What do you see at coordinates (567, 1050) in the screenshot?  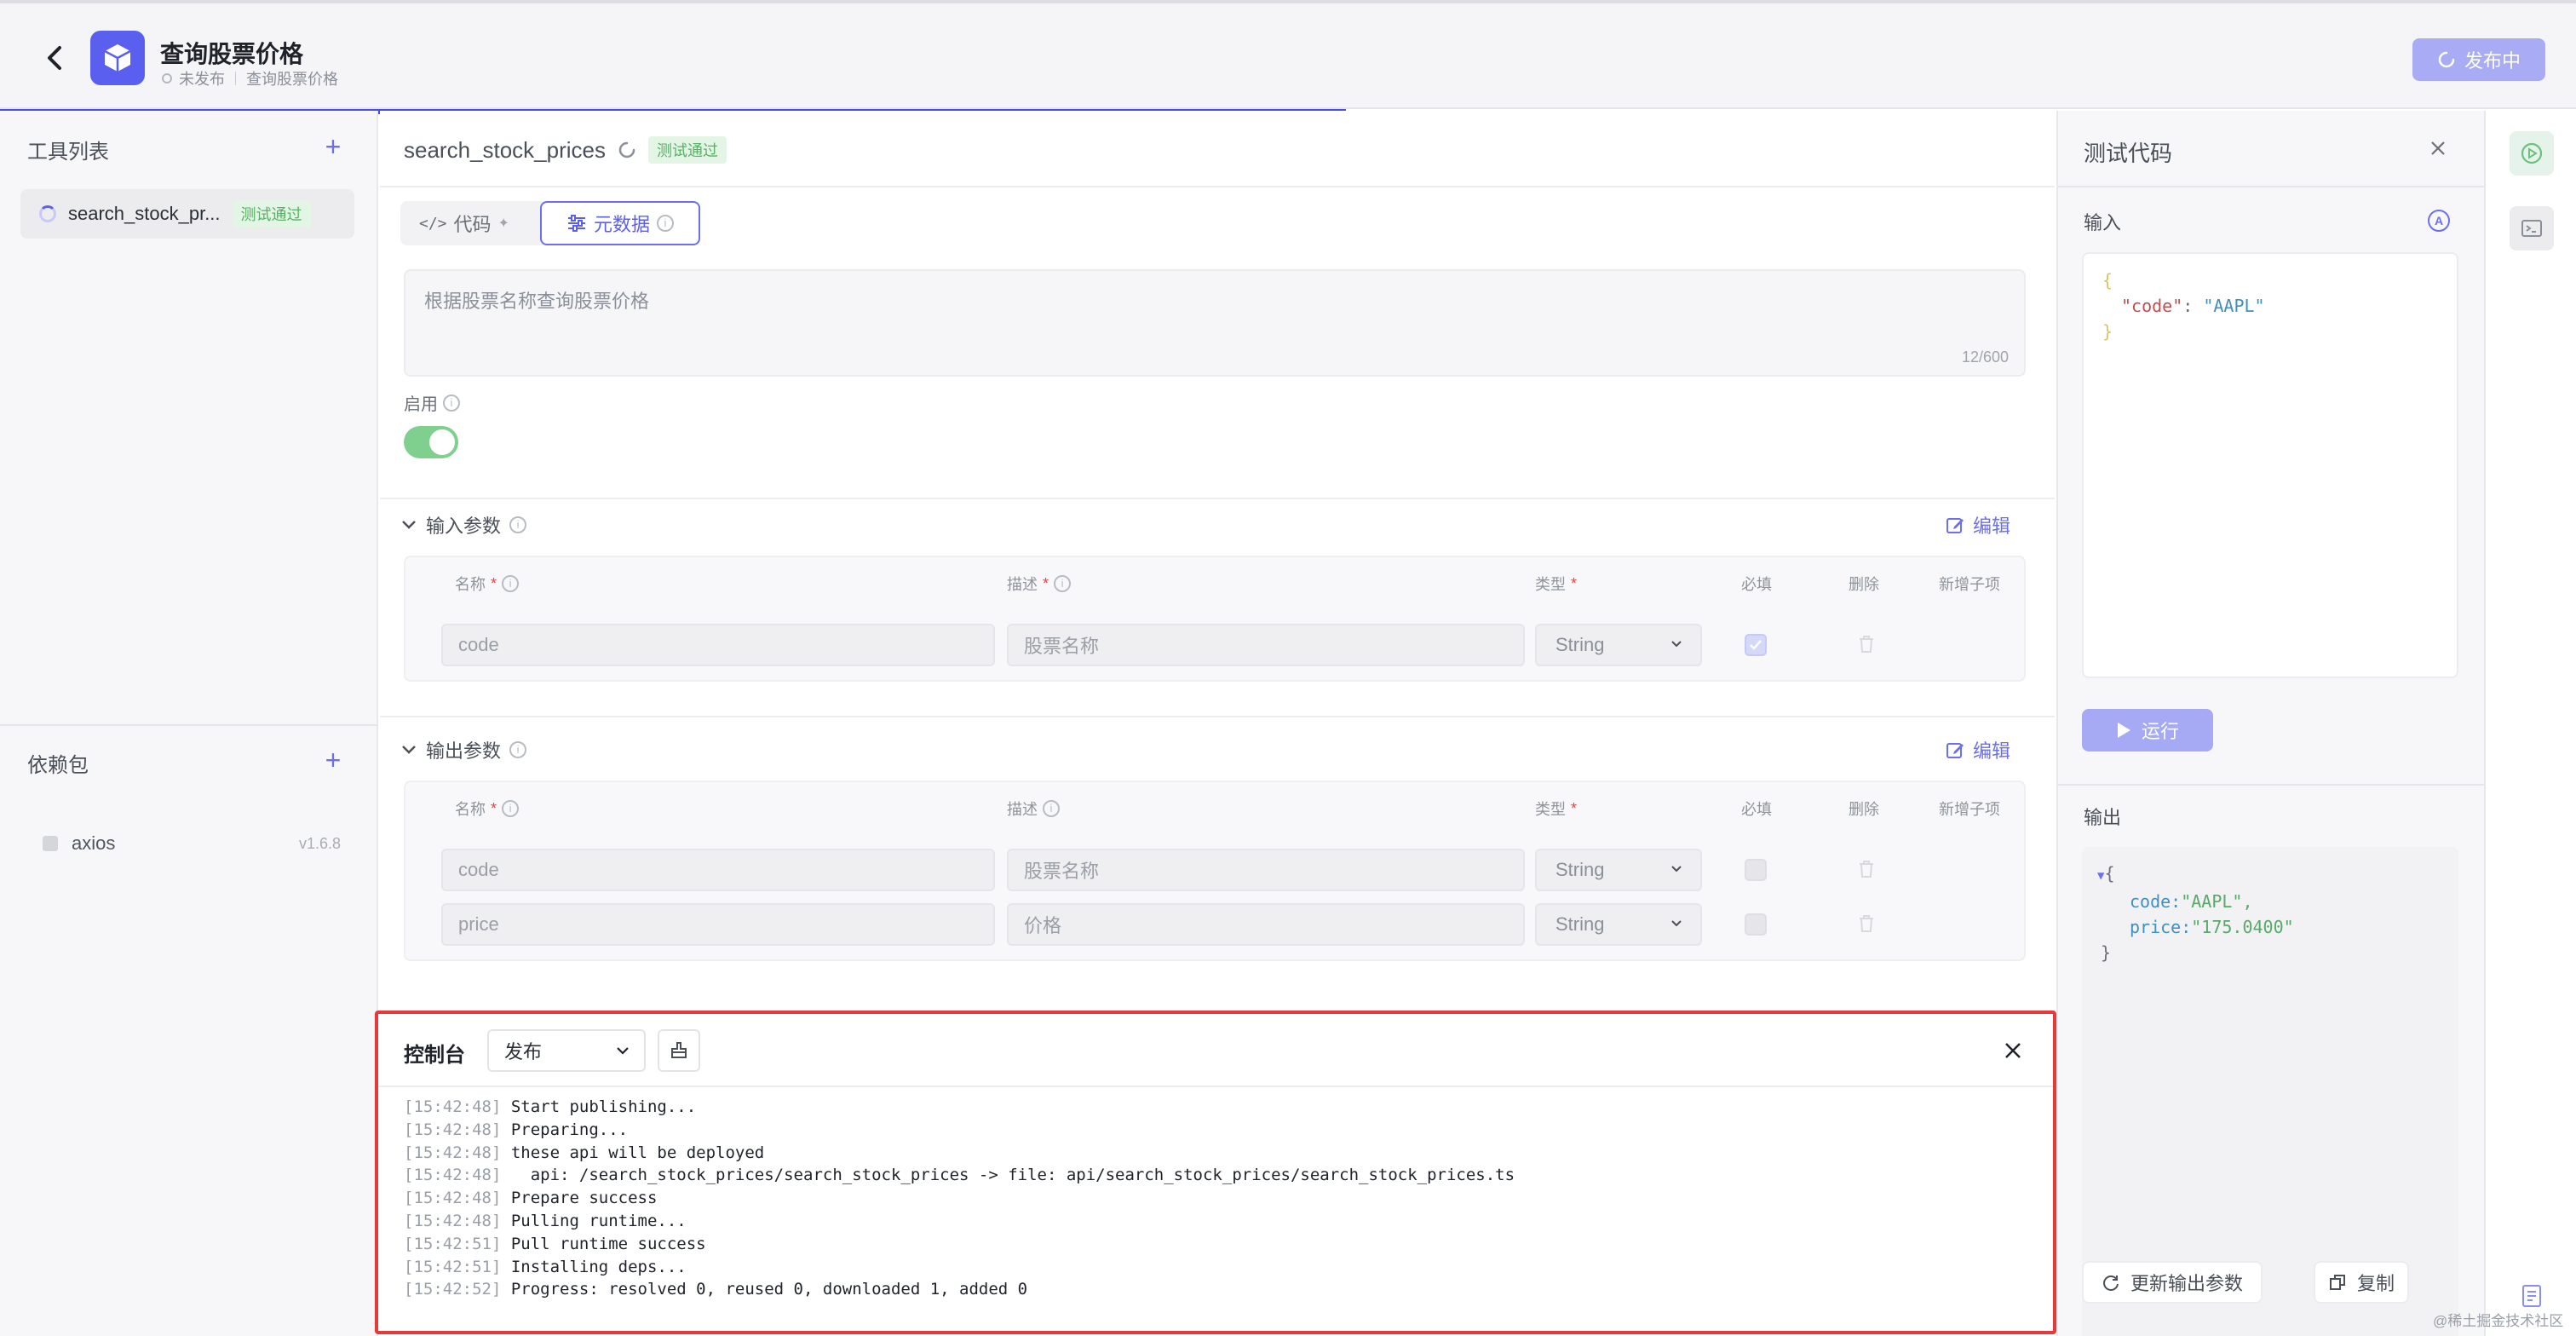 I see `console-mode-select: 发布` at bounding box center [567, 1050].